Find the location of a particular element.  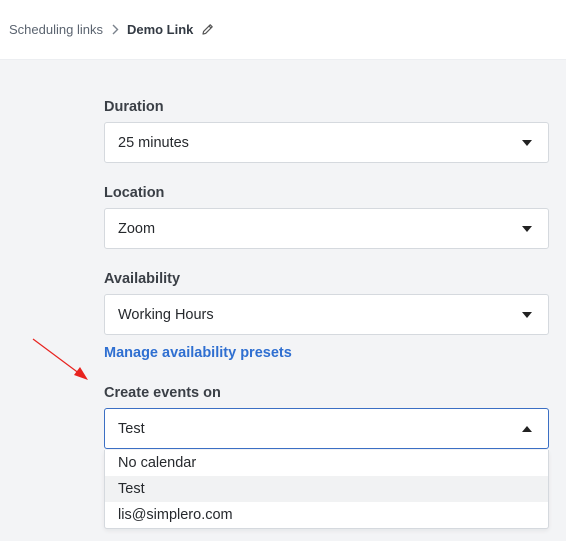

breadcrumb-current: Demo Link is located at coordinates (160, 29).